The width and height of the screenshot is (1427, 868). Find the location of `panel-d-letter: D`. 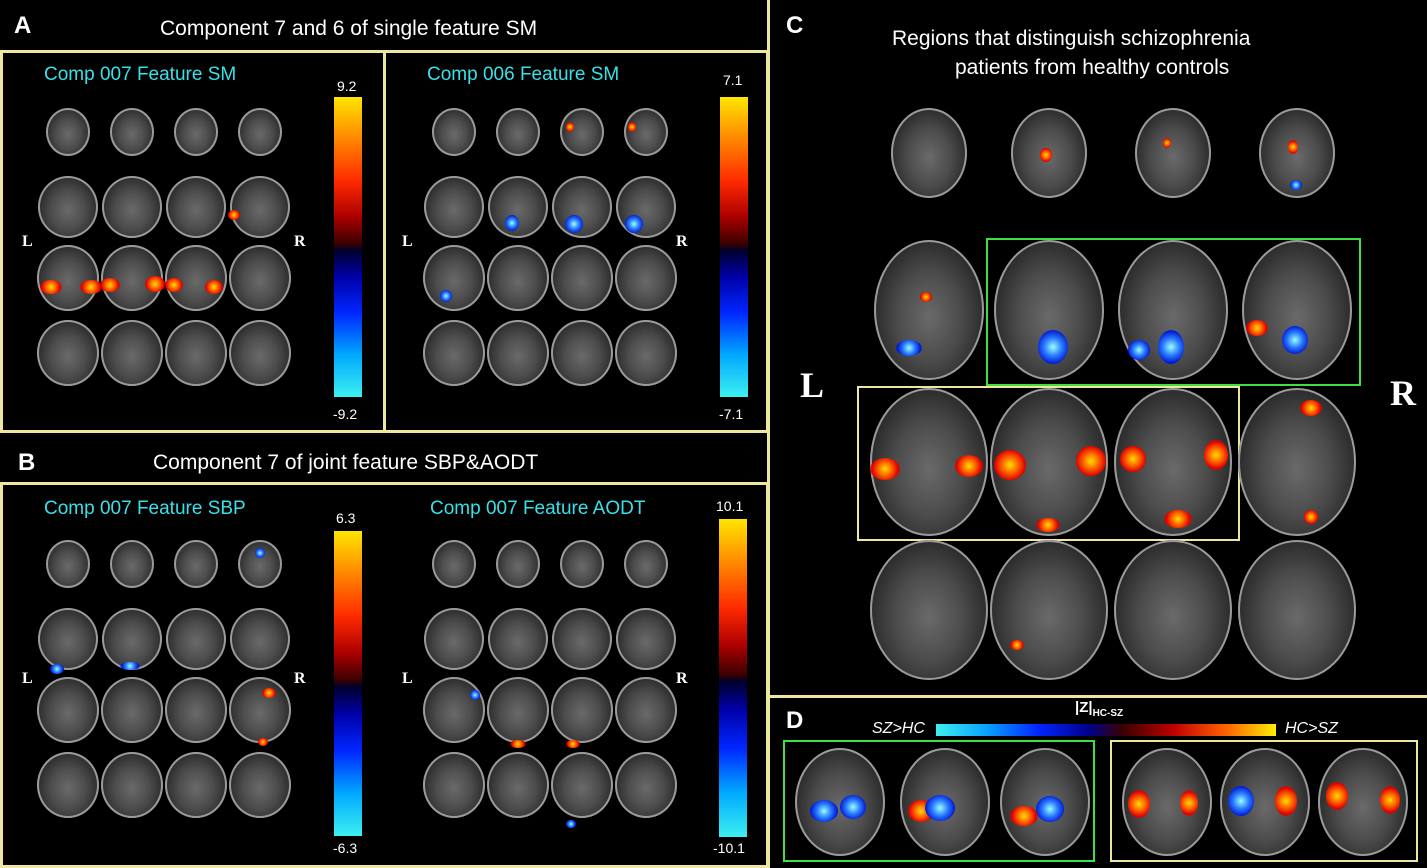

panel-d-letter: D is located at coordinates (795, 720).